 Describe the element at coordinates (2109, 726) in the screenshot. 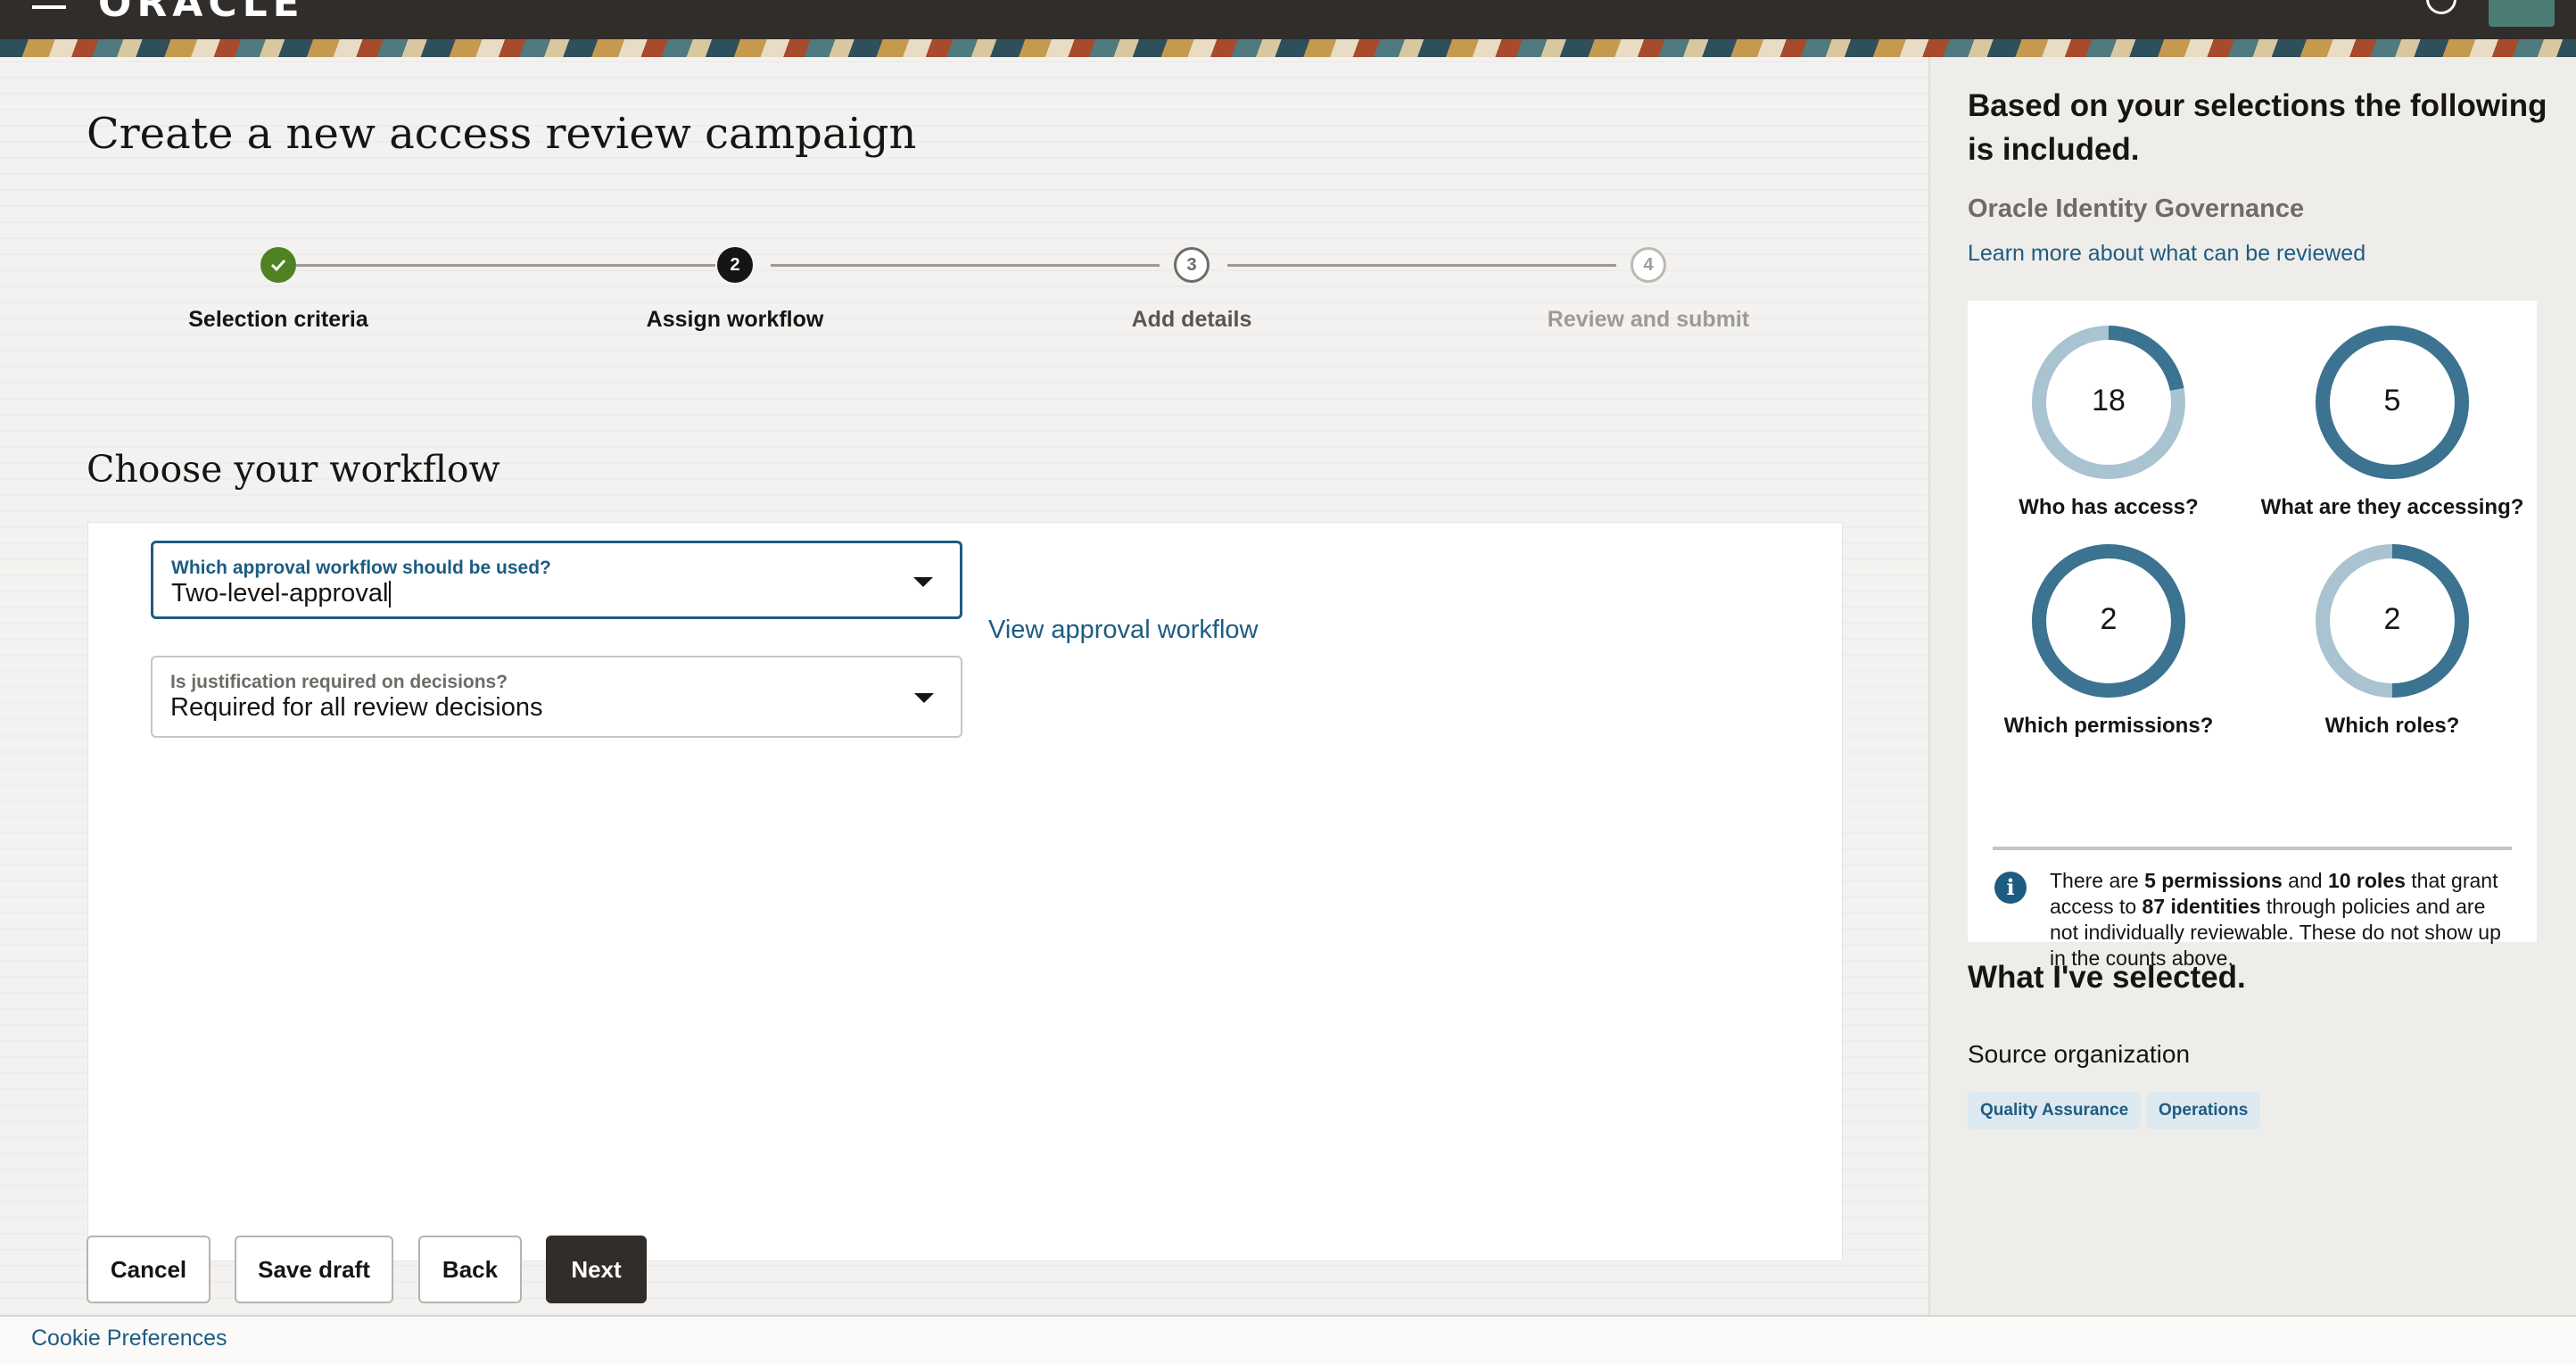

I see `permissions-label: Which permissions?` at that location.